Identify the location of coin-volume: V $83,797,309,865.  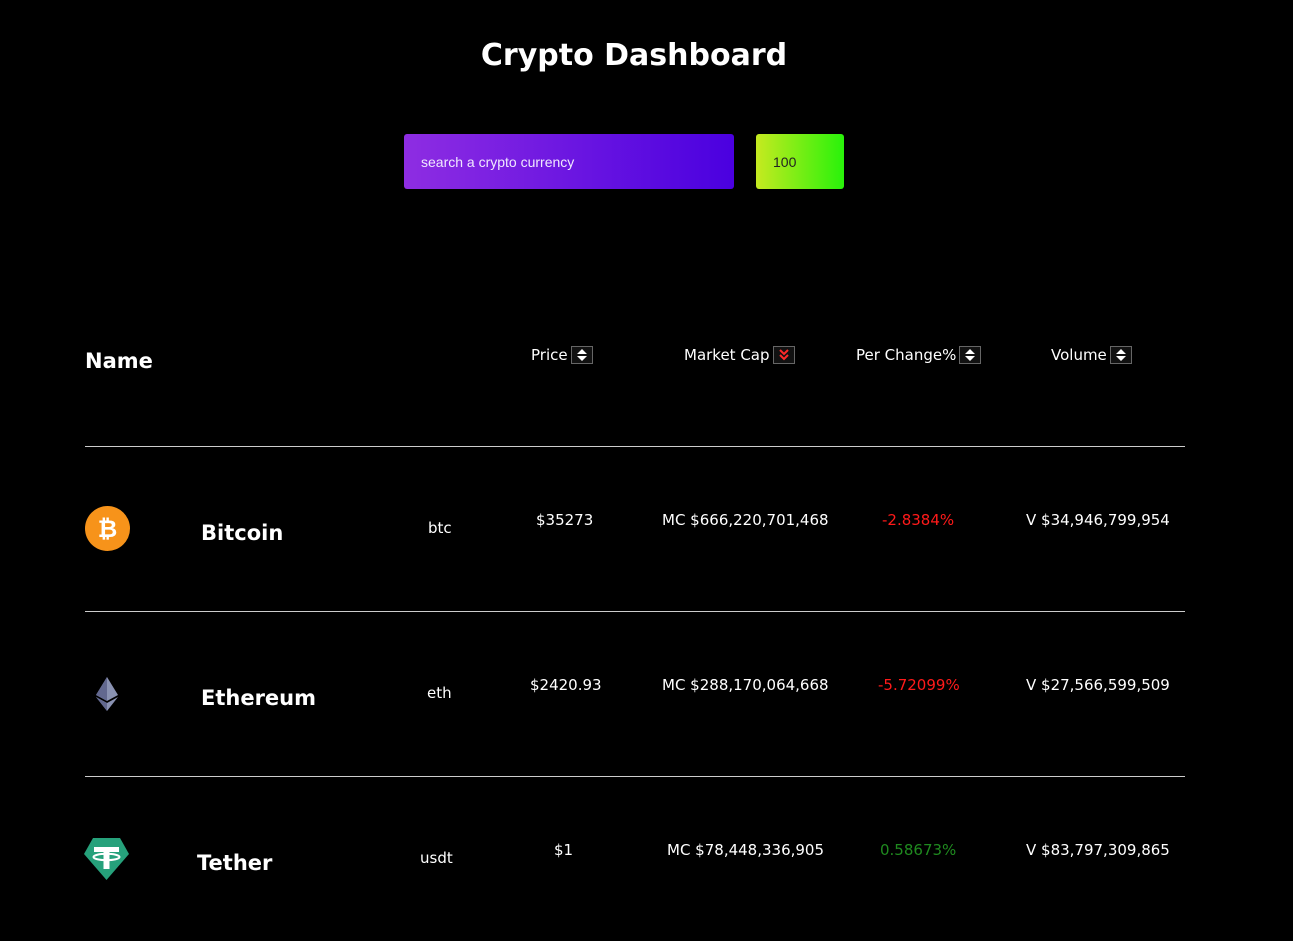
(1098, 850).